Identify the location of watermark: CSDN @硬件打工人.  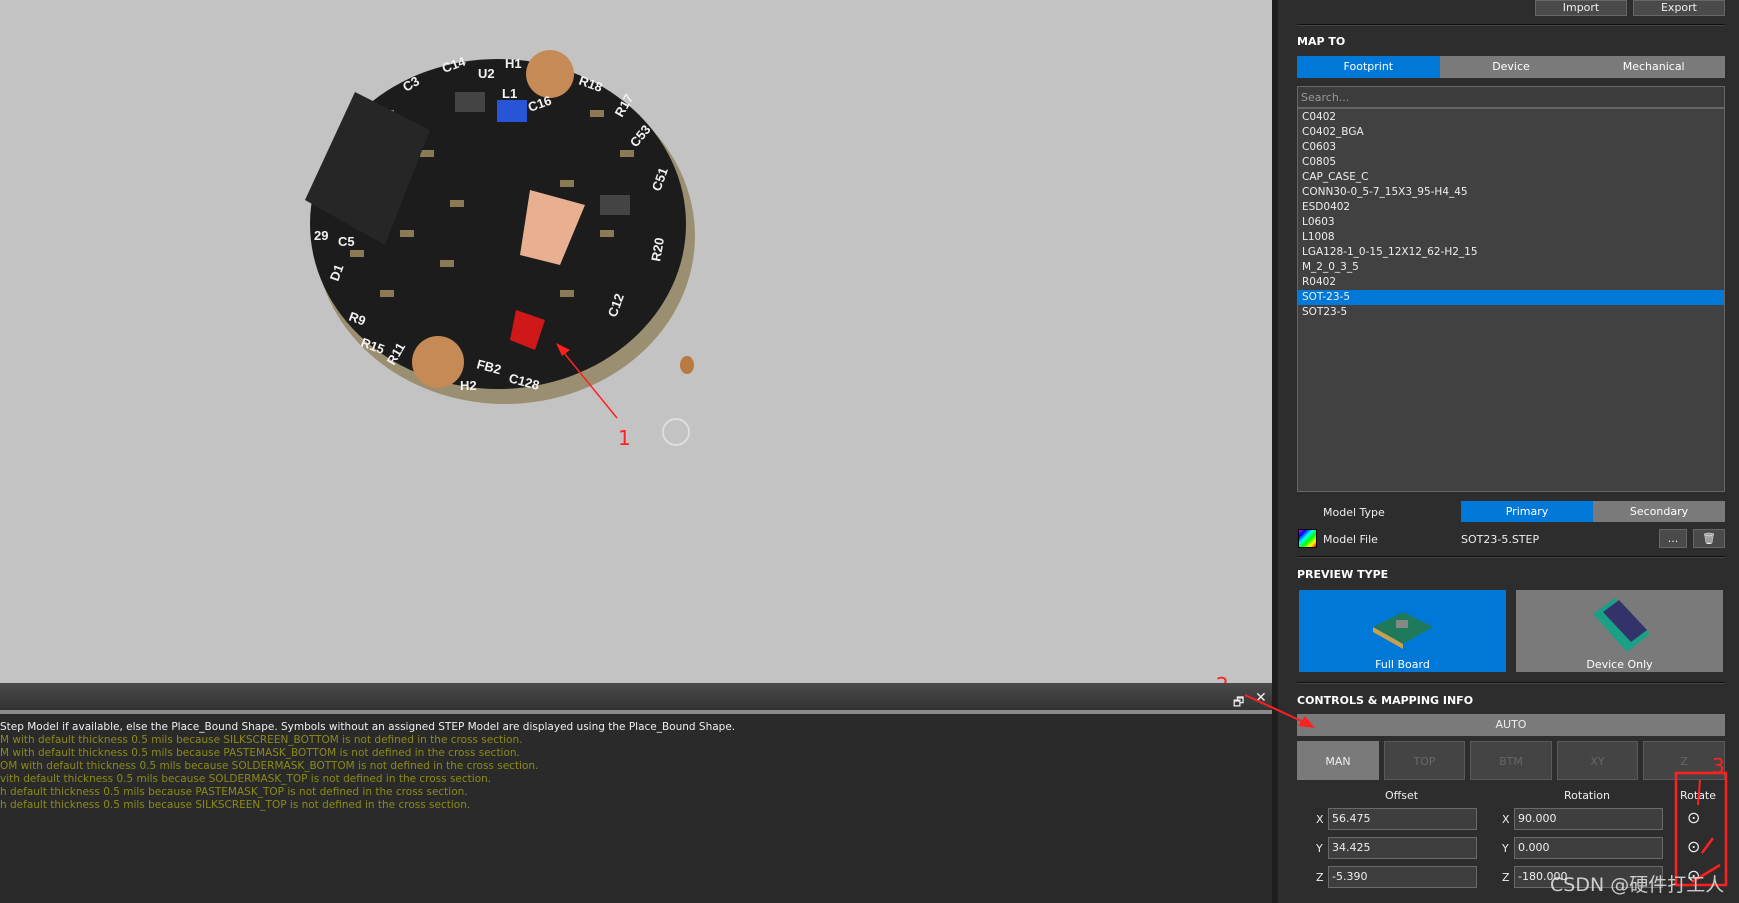
(1637, 885).